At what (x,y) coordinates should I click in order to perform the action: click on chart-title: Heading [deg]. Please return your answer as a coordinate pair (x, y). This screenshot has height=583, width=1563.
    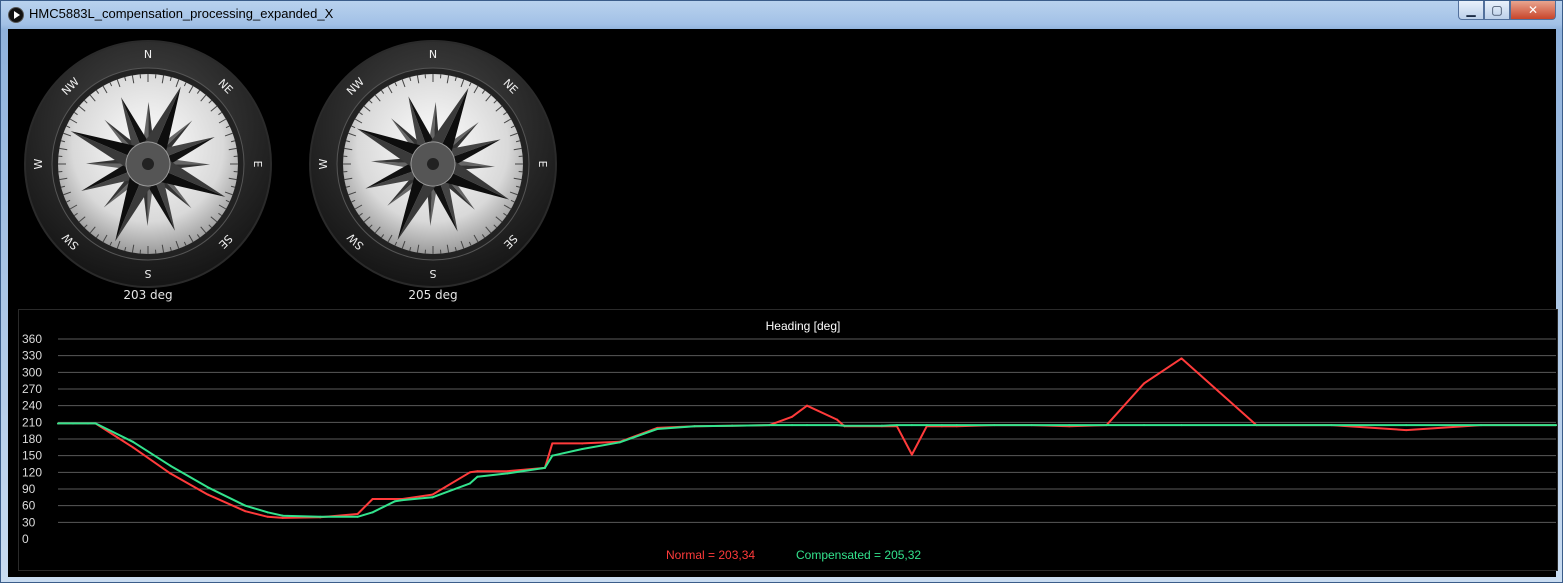
    Looking at the image, I should click on (803, 326).